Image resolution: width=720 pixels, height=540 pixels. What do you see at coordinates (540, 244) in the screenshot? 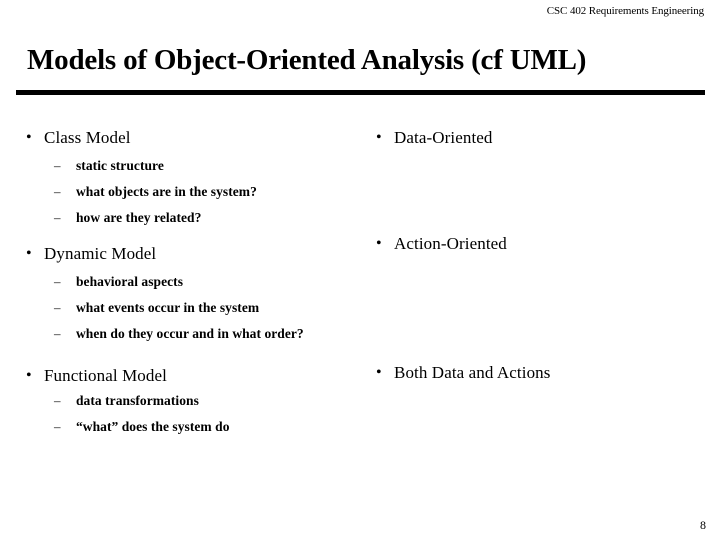
I see `bullet-item-action-oriented: • Action-Oriented` at bounding box center [540, 244].